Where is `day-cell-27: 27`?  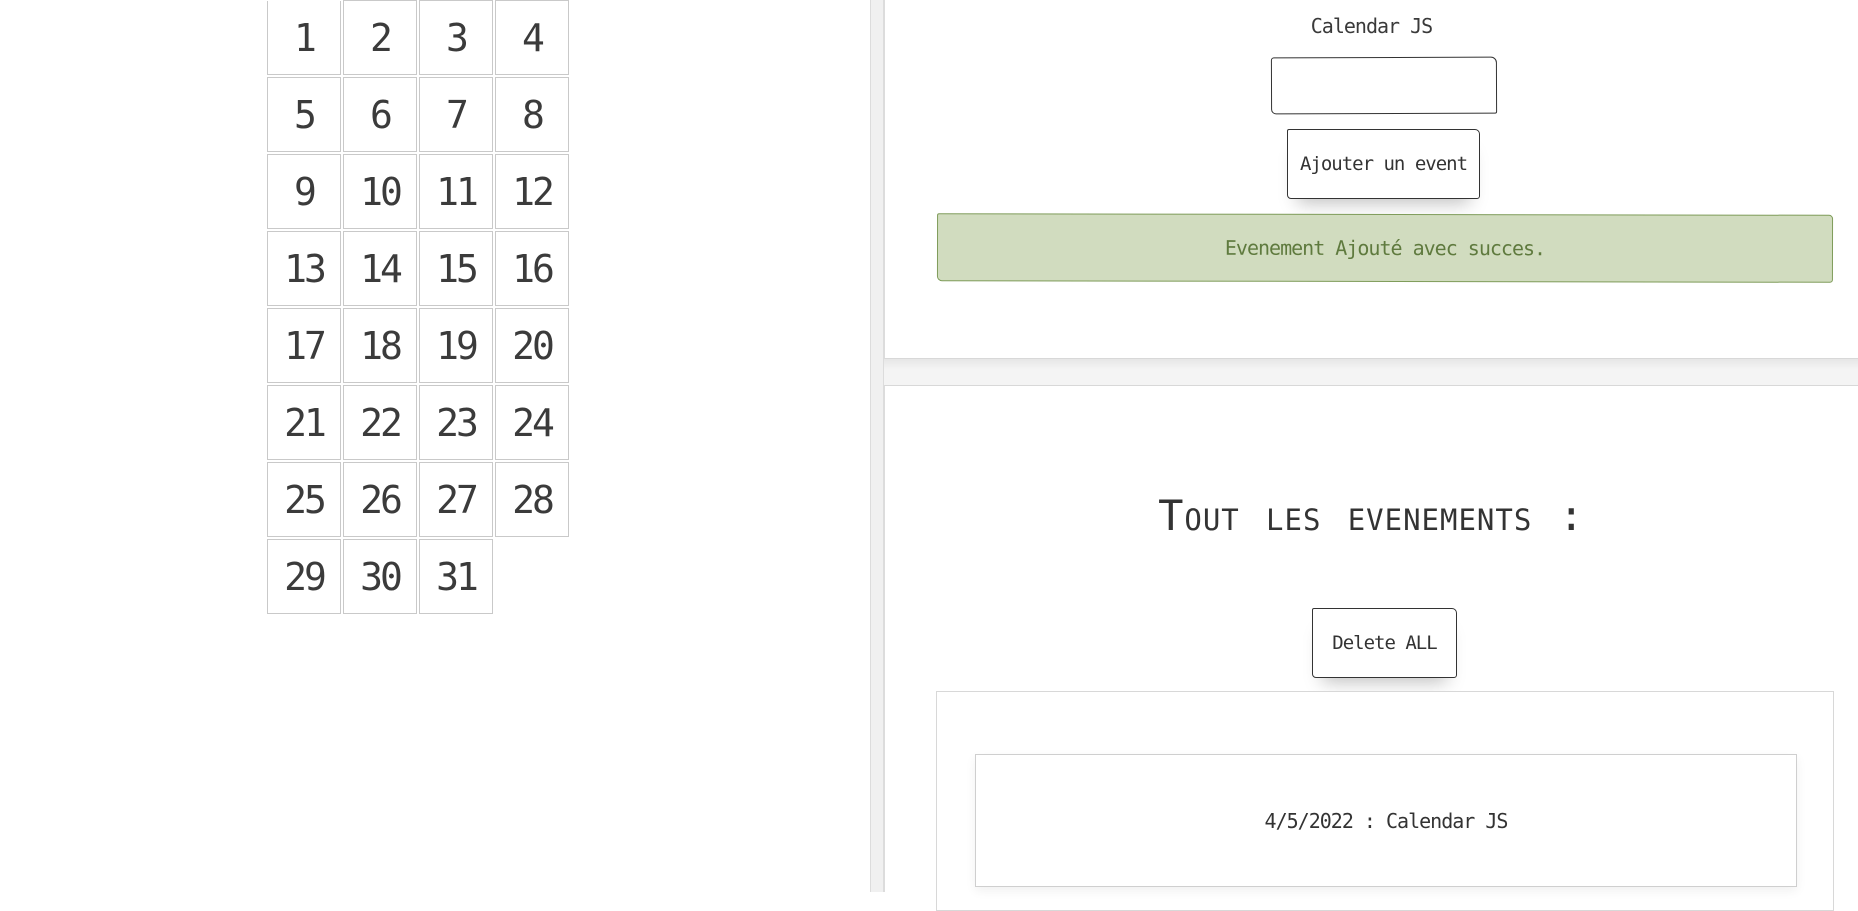 day-cell-27: 27 is located at coordinates (456, 499).